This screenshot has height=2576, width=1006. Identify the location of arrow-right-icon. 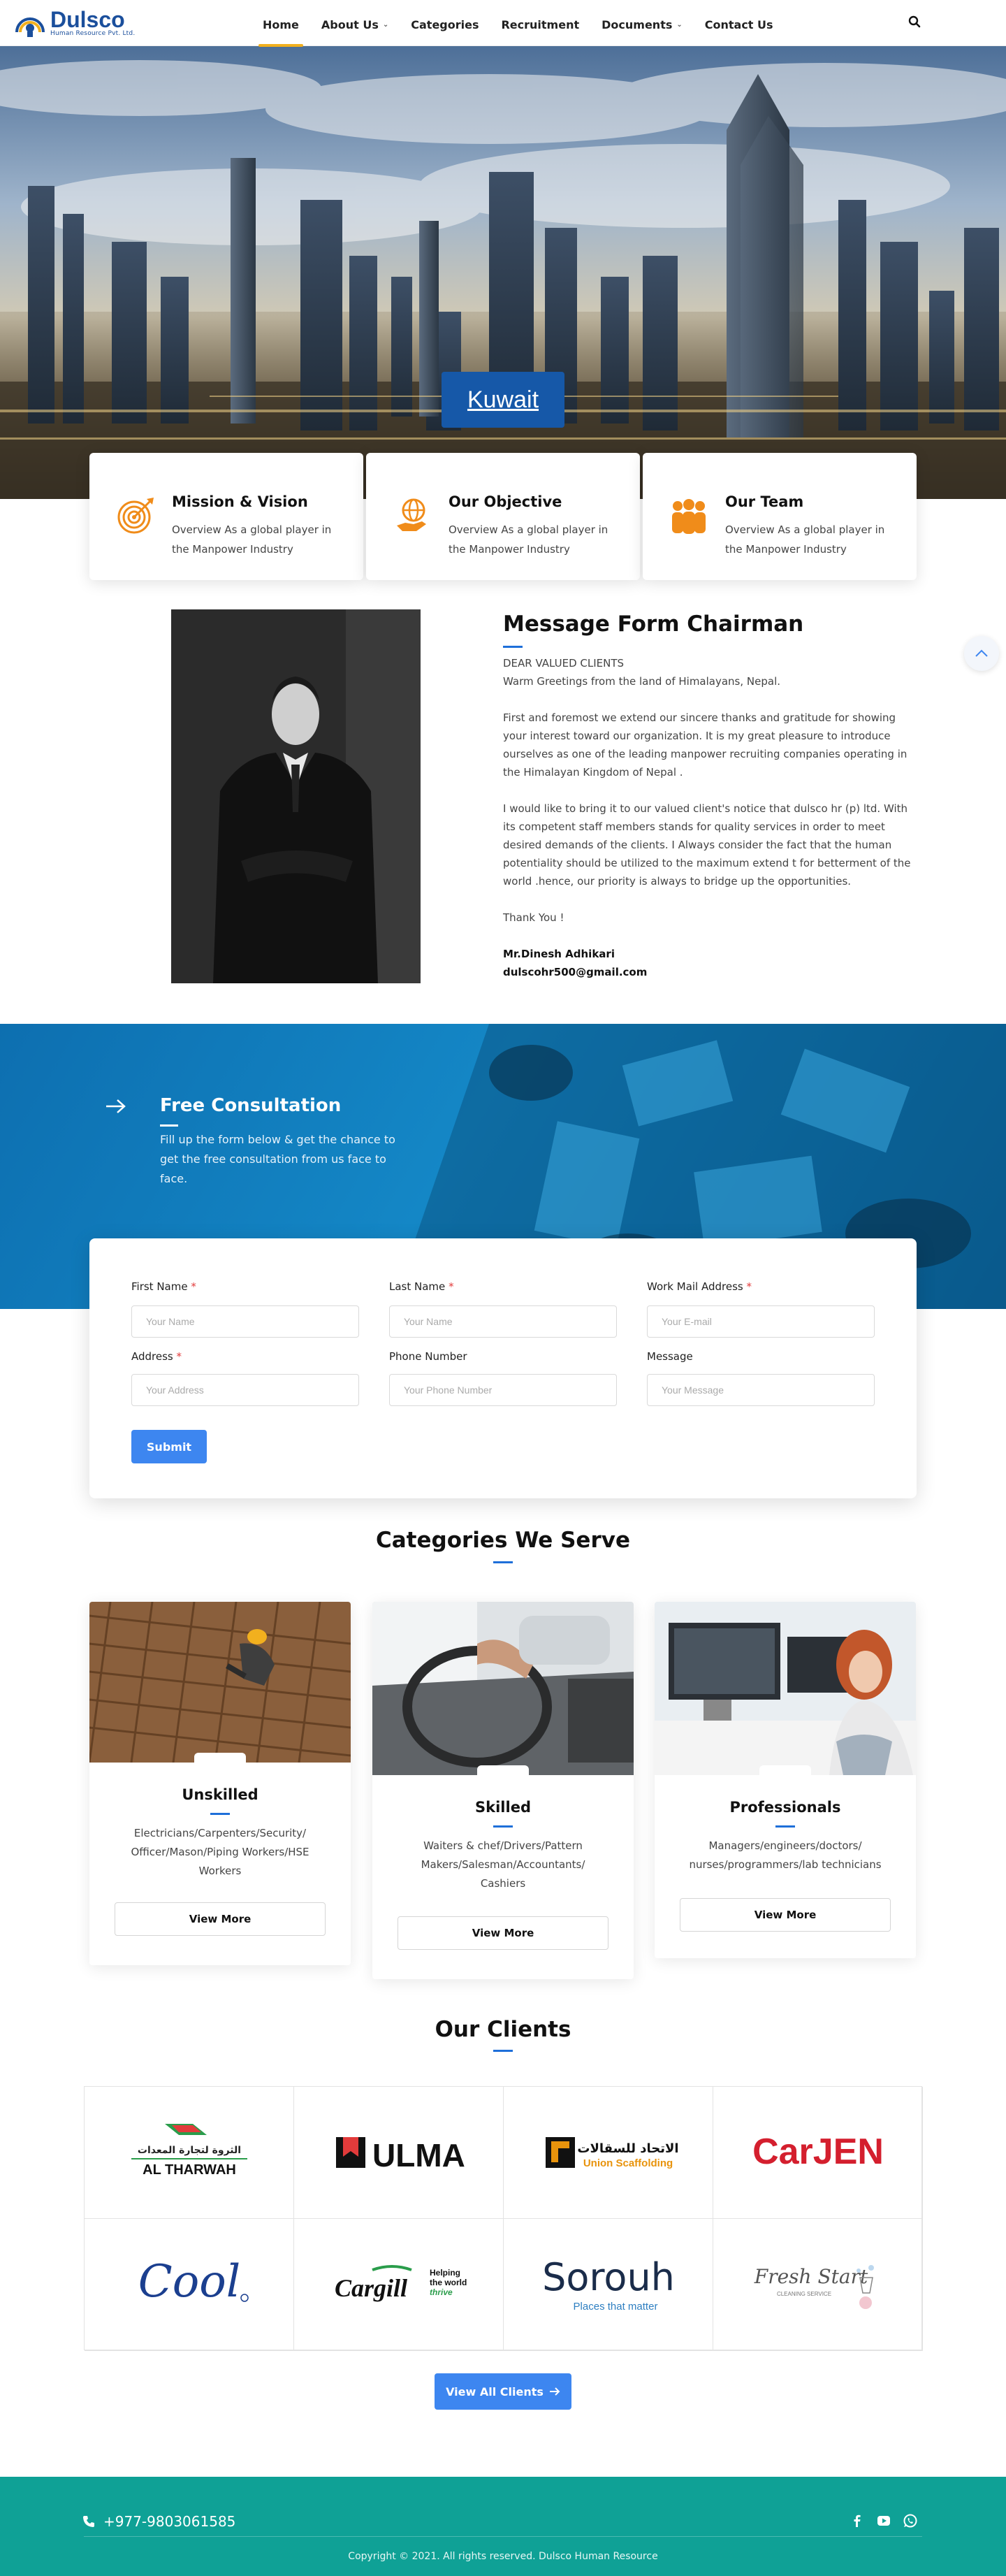
(116, 1106).